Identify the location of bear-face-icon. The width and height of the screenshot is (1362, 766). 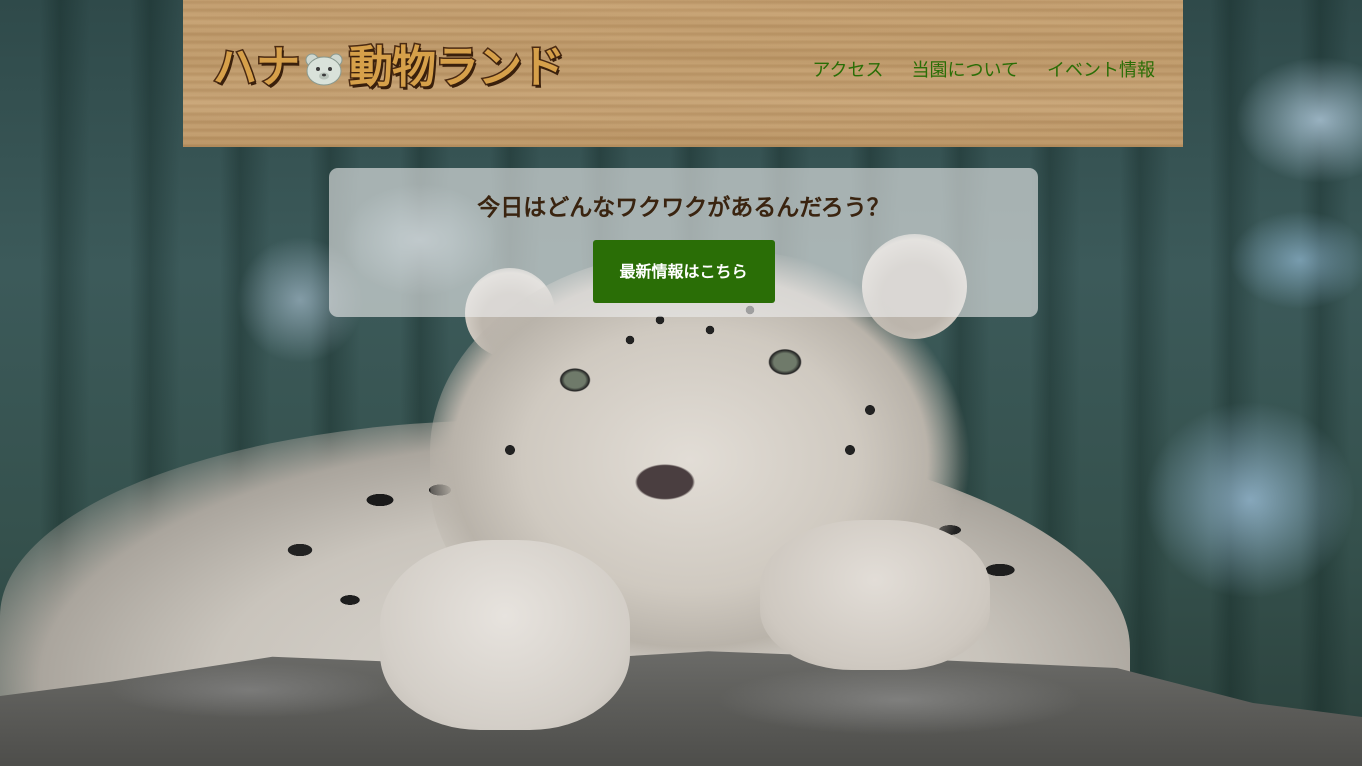
(324, 68).